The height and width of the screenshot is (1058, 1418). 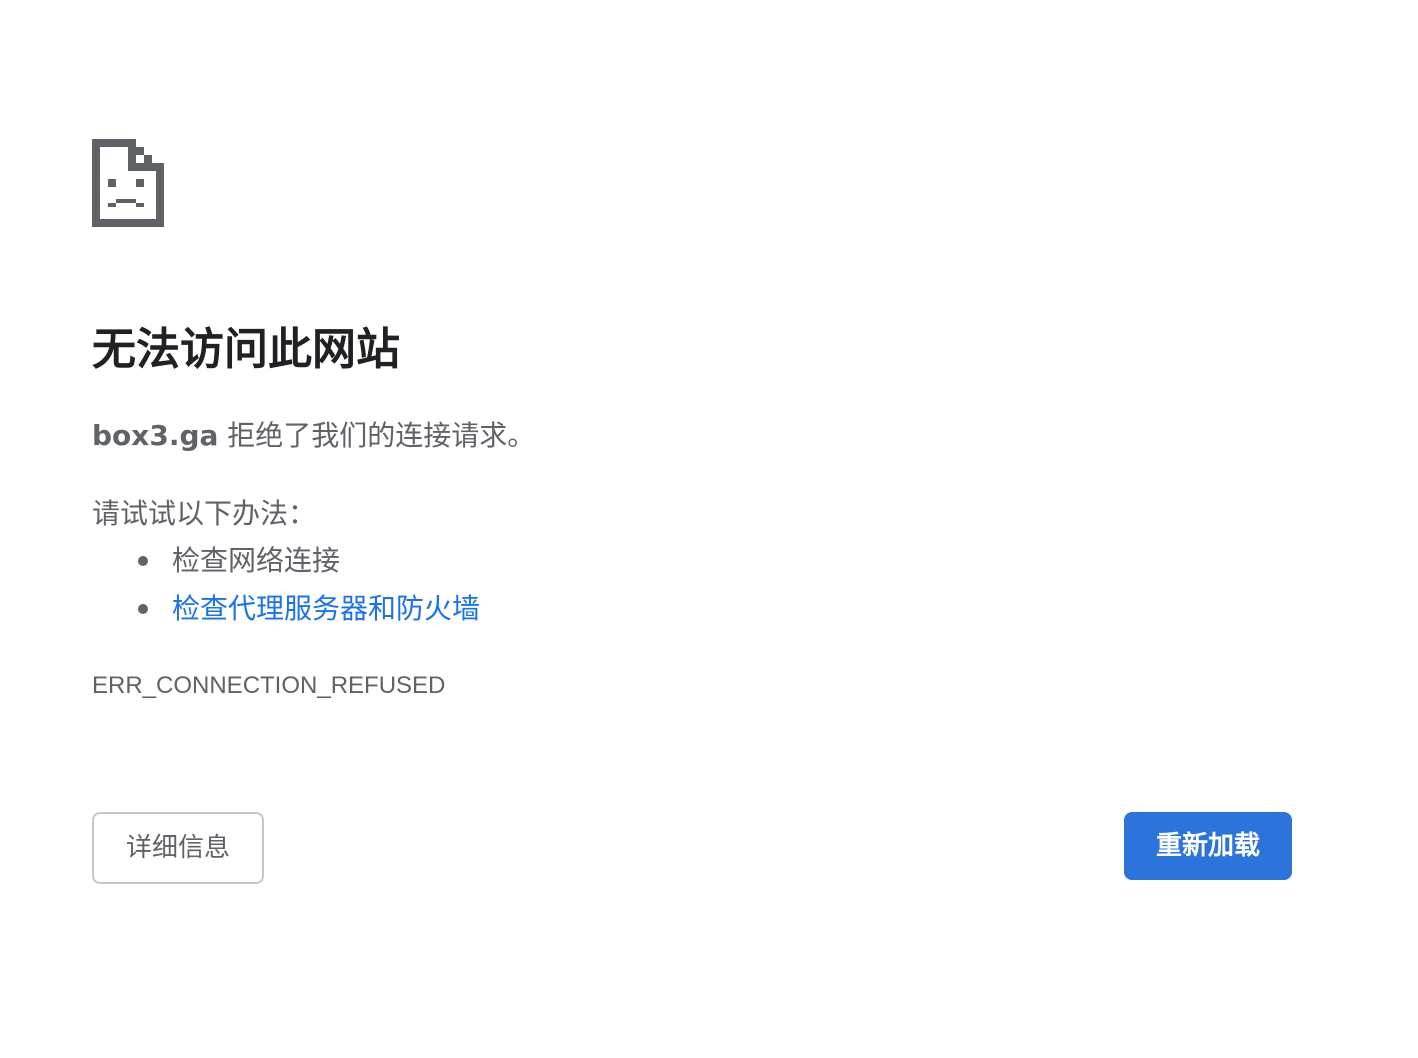 I want to click on details-button: 详细信息, so click(x=178, y=848).